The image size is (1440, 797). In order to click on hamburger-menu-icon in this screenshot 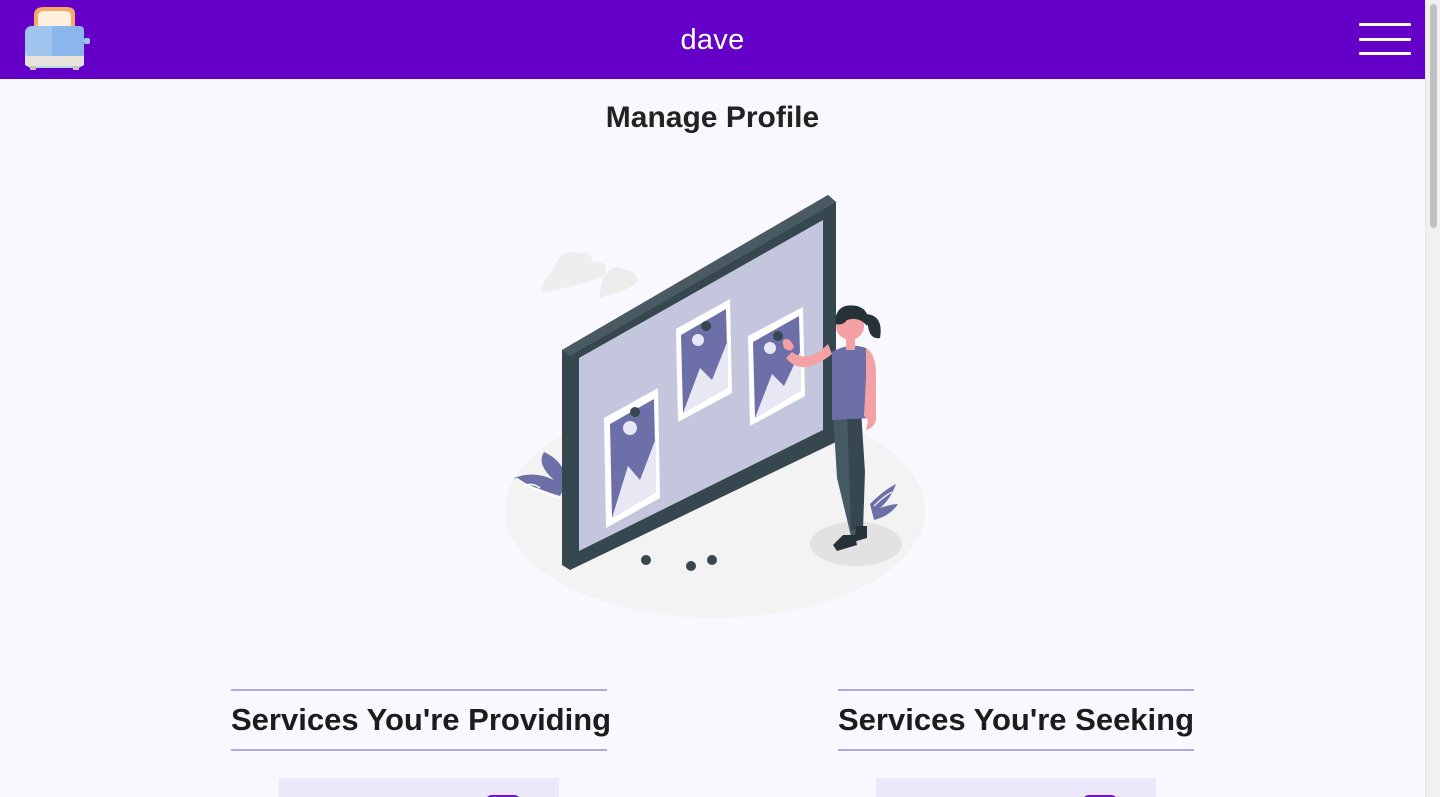, I will do `click(1385, 40)`.